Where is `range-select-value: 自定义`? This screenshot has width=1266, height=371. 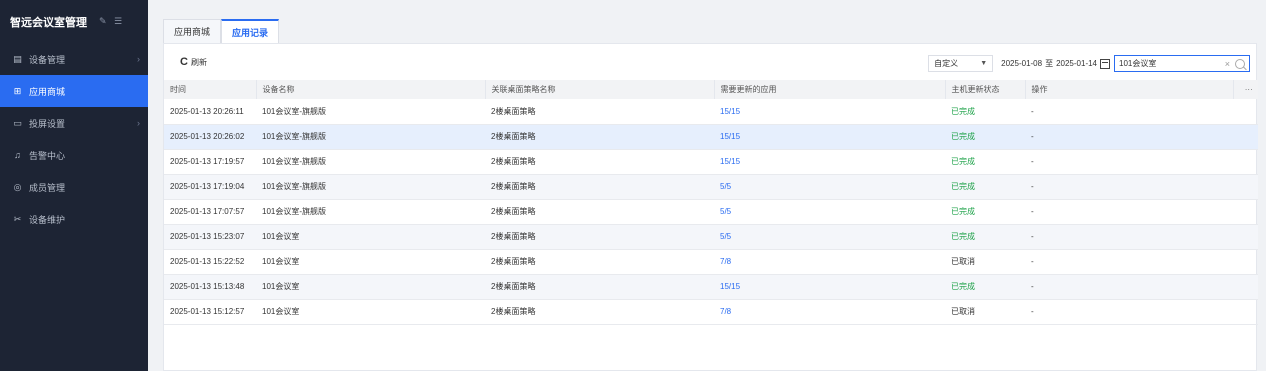 range-select-value: 自定义 is located at coordinates (946, 63).